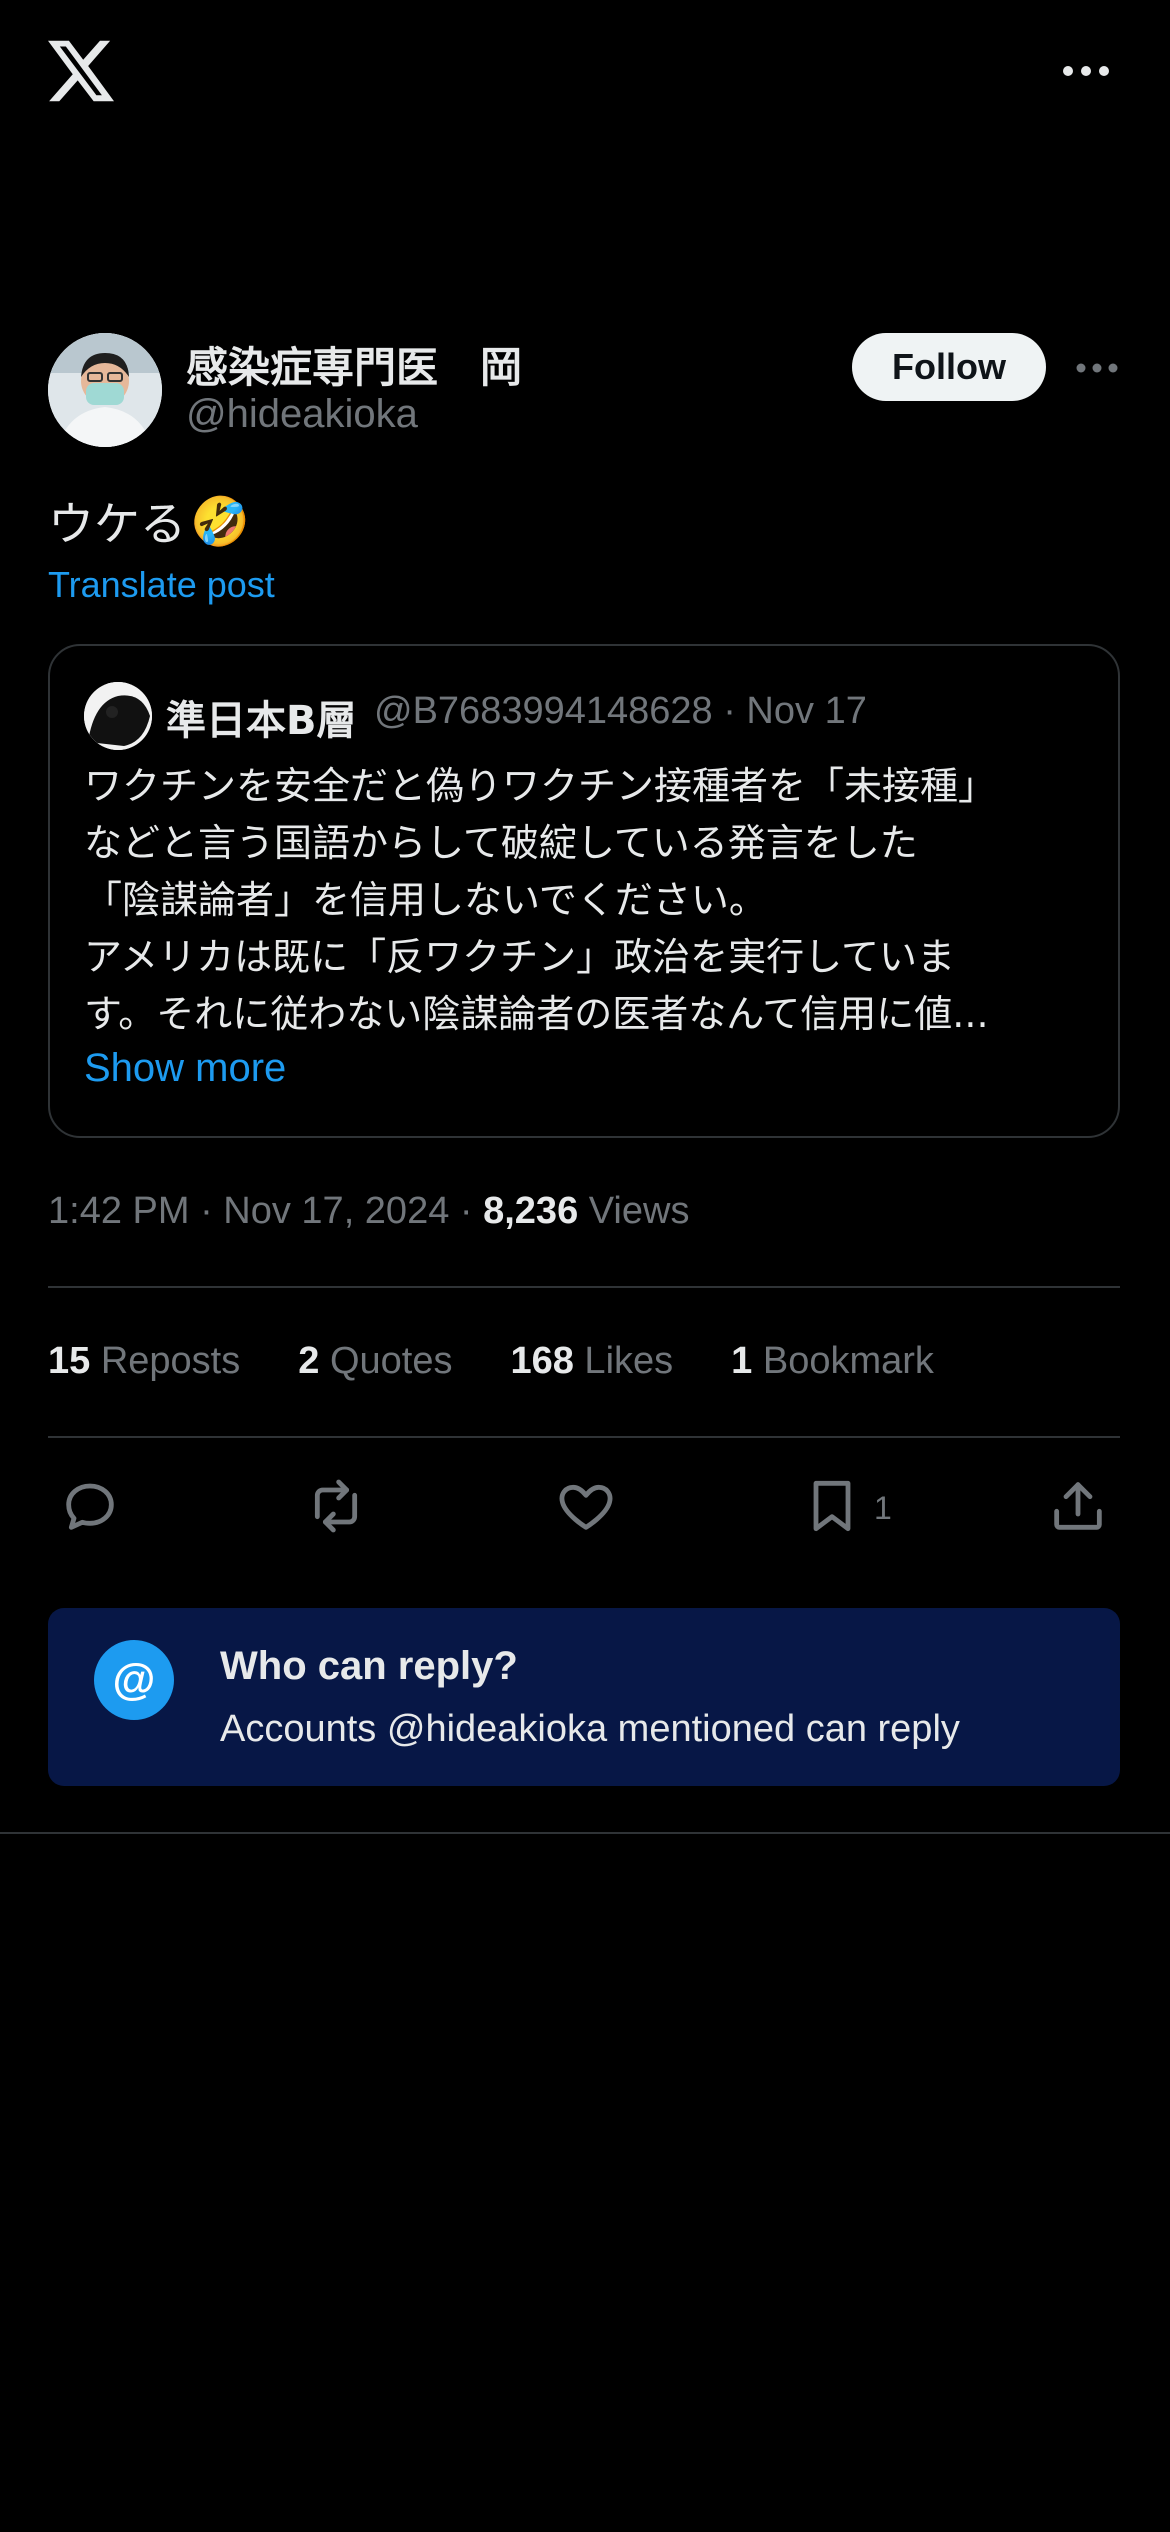  I want to click on quoted-author-meta: @B7683994148628 · Nov 17, so click(620, 711).